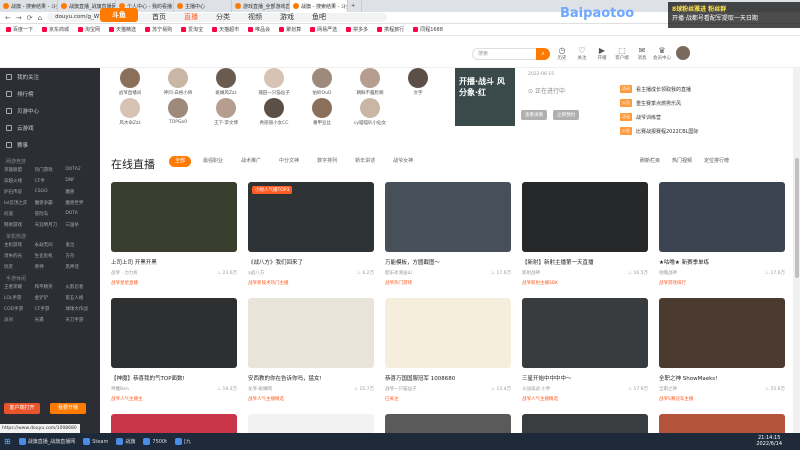 The width and height of the screenshot is (800, 450). What do you see at coordinates (178, 111) in the screenshot?
I see `streamer-item: TOPGo0` at bounding box center [178, 111].